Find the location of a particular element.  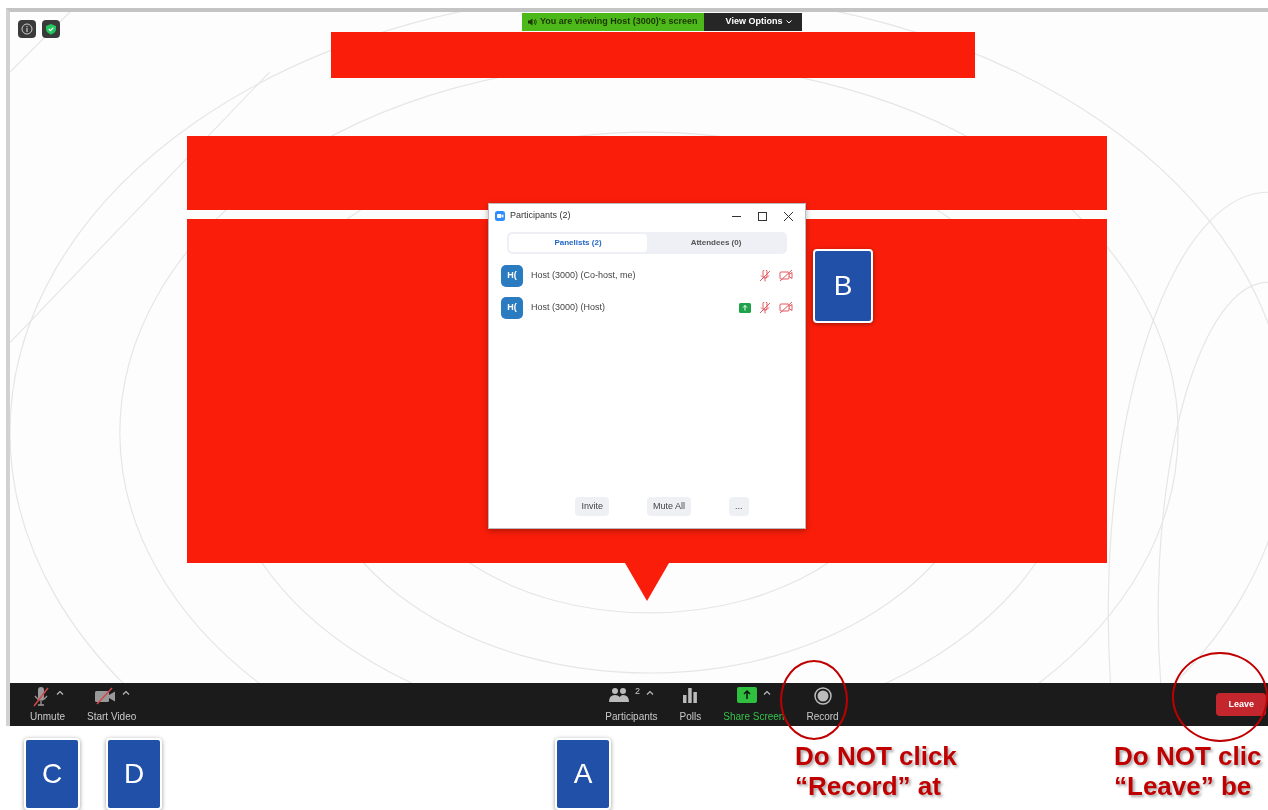

callout-label: D is located at coordinates (134, 774).